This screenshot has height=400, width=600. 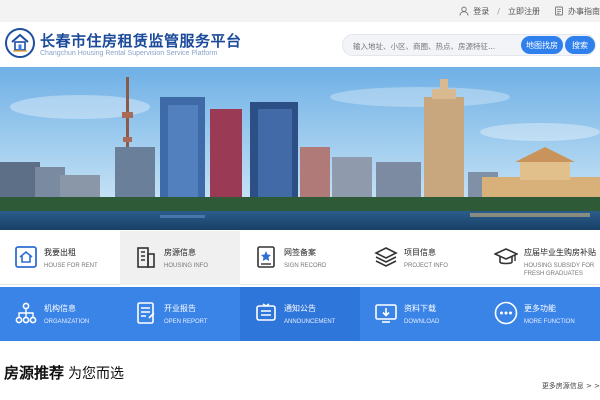 What do you see at coordinates (420, 308) in the screenshot?
I see `service-label: 资料下载` at bounding box center [420, 308].